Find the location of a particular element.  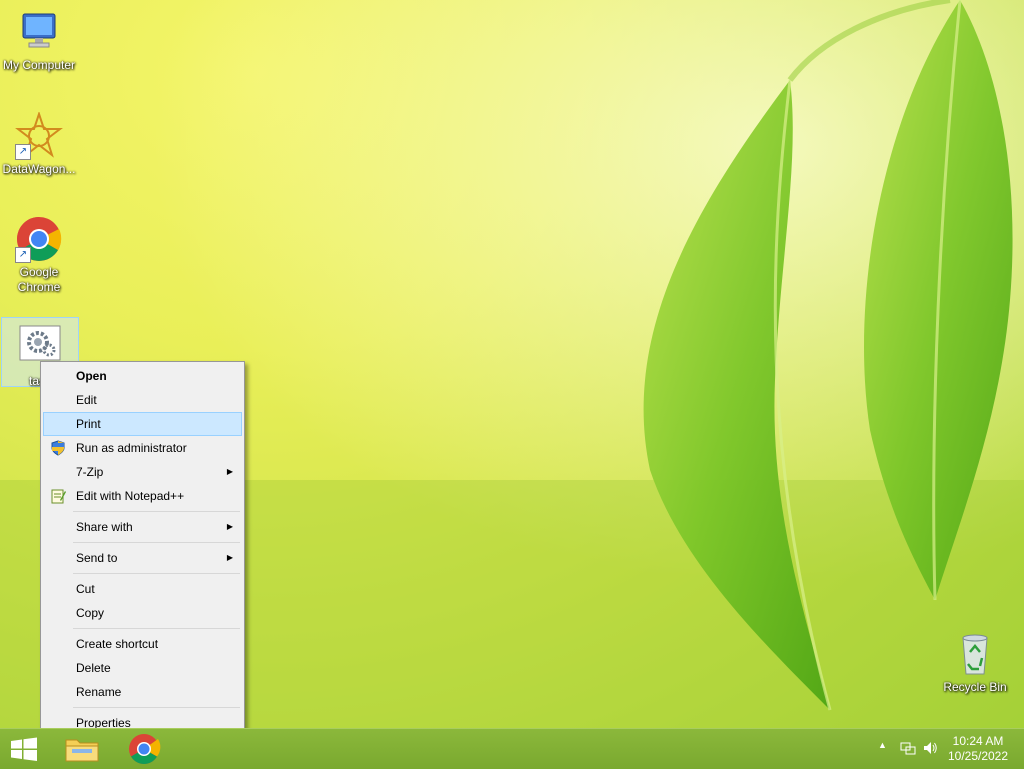

system-tray: ▲ 10:24 AM 10/25/2022 is located at coordinates (944, 749).